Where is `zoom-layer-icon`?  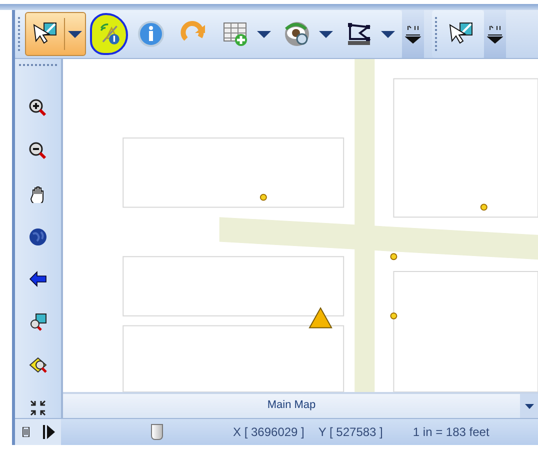
zoom-layer-icon is located at coordinates (38, 365).